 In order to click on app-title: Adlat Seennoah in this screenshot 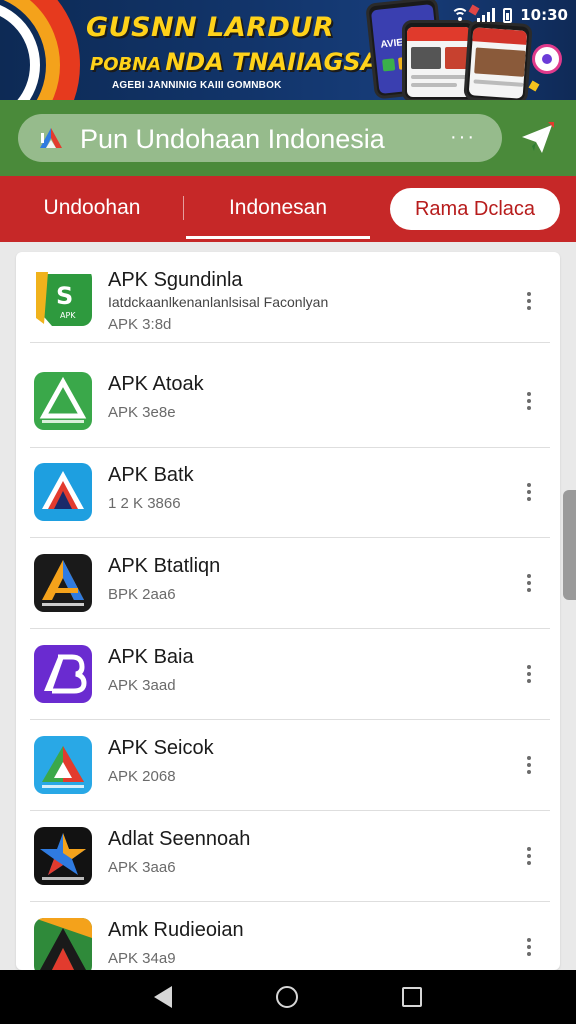, I will do `click(179, 839)`.